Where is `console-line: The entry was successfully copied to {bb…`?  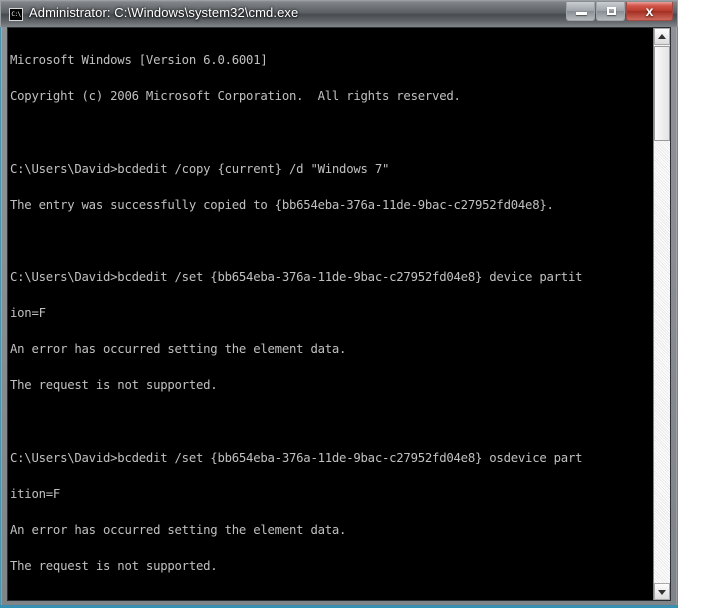
console-line: The entry was successfully copied to {bb… is located at coordinates (282, 204).